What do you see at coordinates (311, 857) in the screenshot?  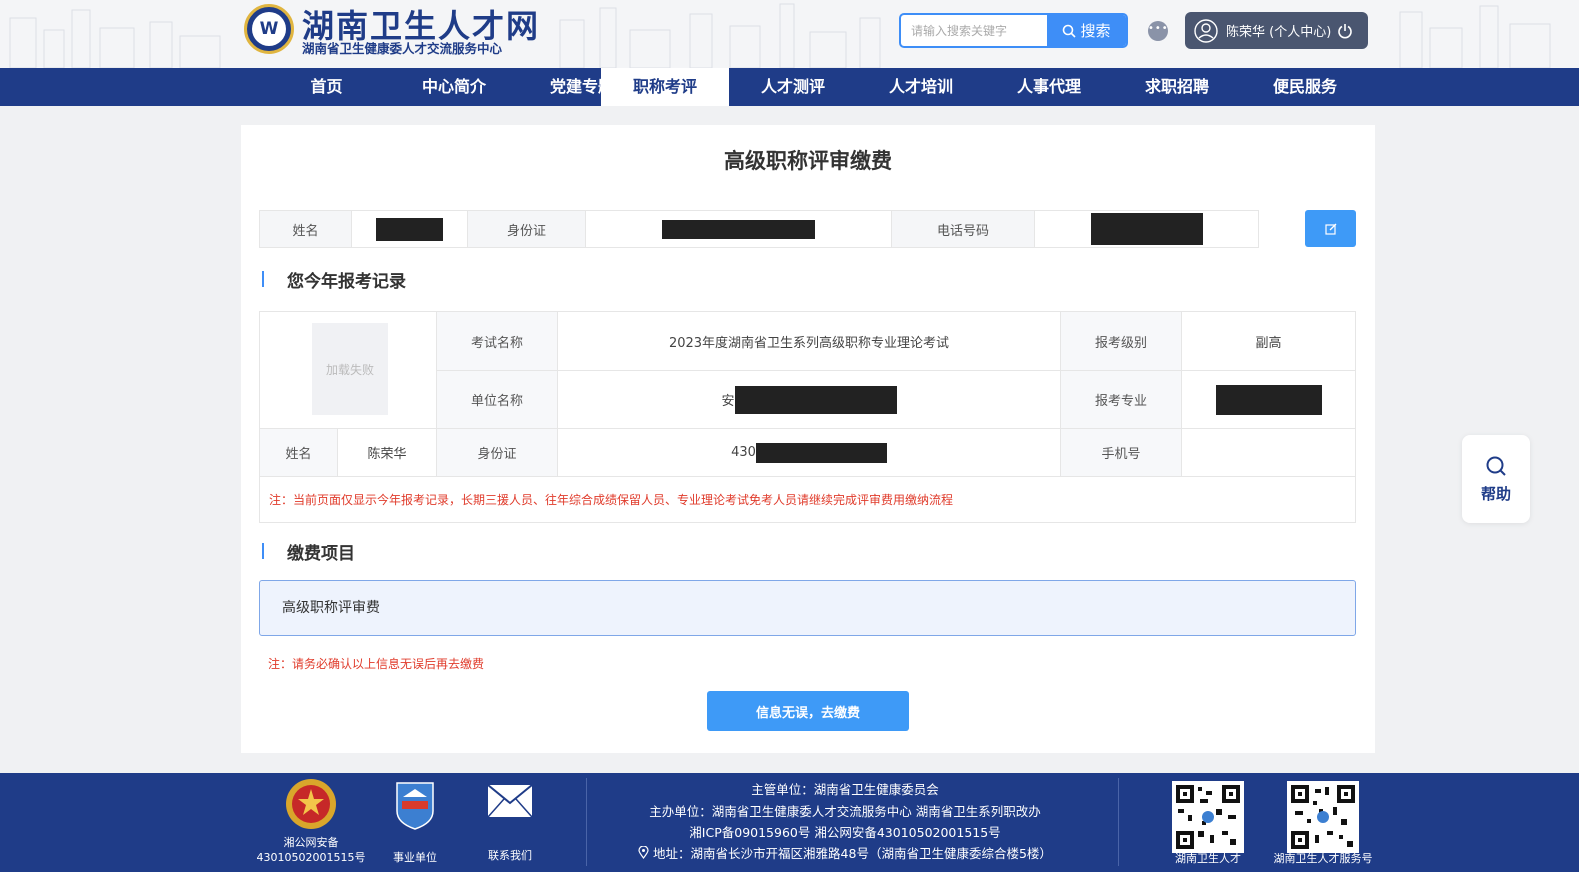 I see `police-label-line2: 43010502001515号` at bounding box center [311, 857].